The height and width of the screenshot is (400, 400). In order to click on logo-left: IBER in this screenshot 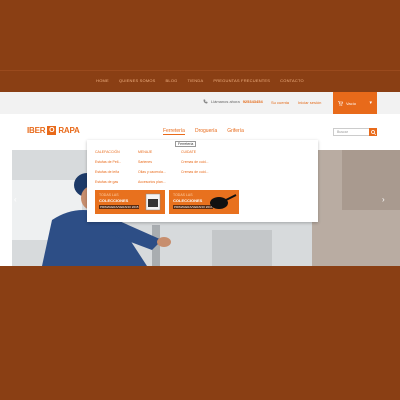, I will do `click(36, 130)`.